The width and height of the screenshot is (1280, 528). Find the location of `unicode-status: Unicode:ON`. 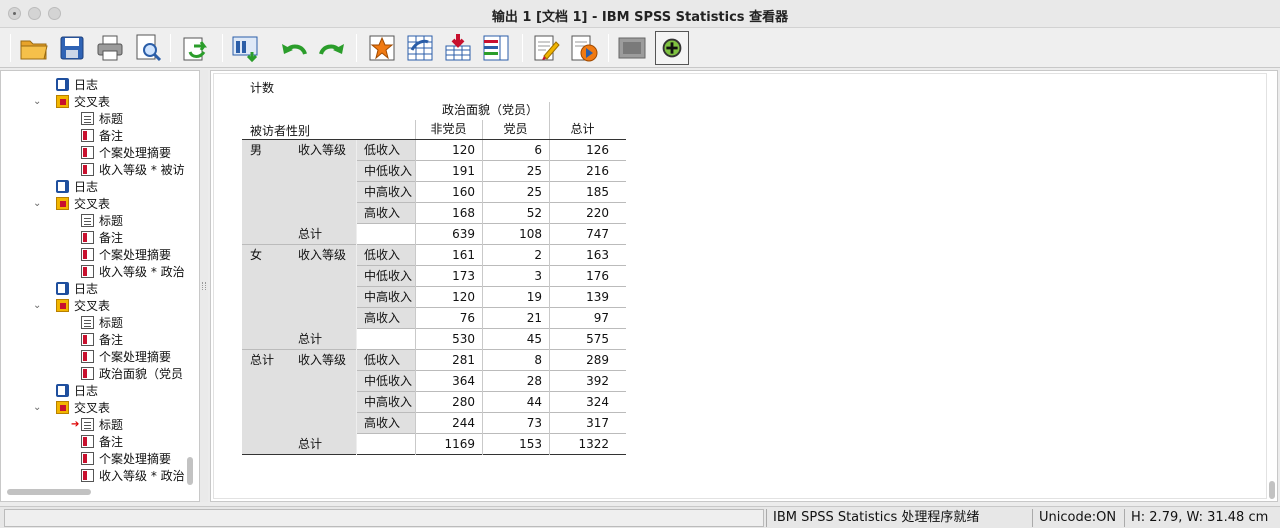

unicode-status: Unicode:ON is located at coordinates (1078, 518).